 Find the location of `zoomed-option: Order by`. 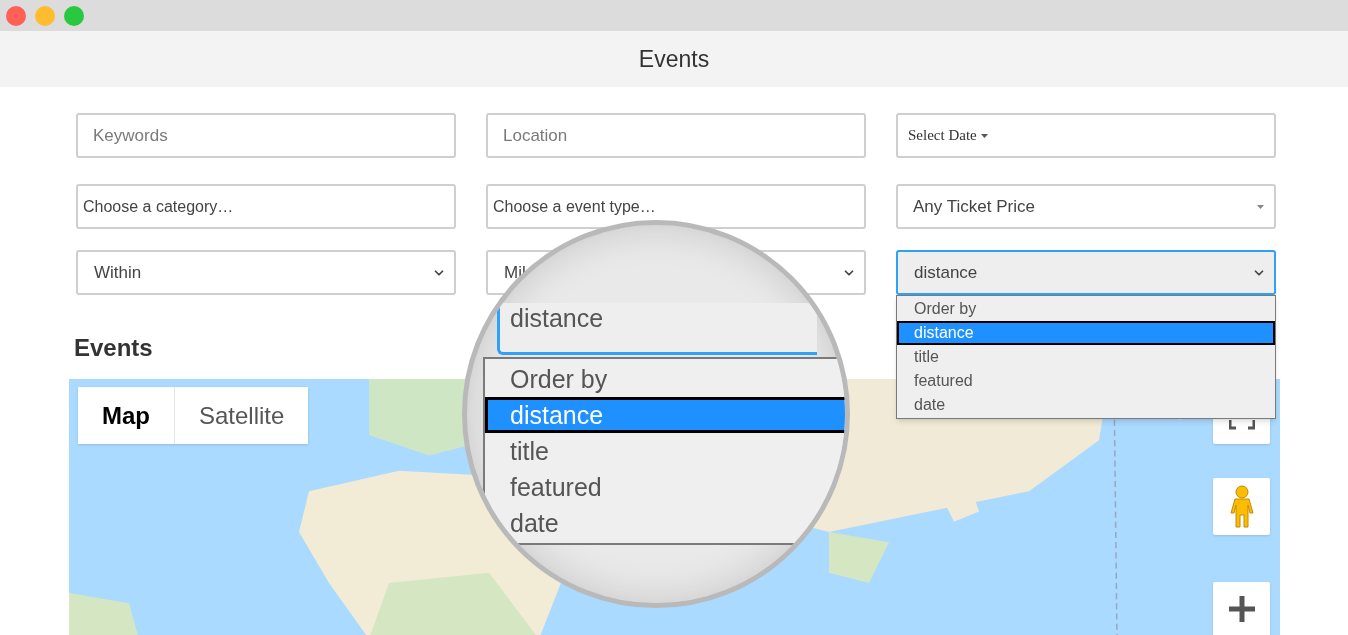

zoomed-option: Order by is located at coordinates (665, 379).